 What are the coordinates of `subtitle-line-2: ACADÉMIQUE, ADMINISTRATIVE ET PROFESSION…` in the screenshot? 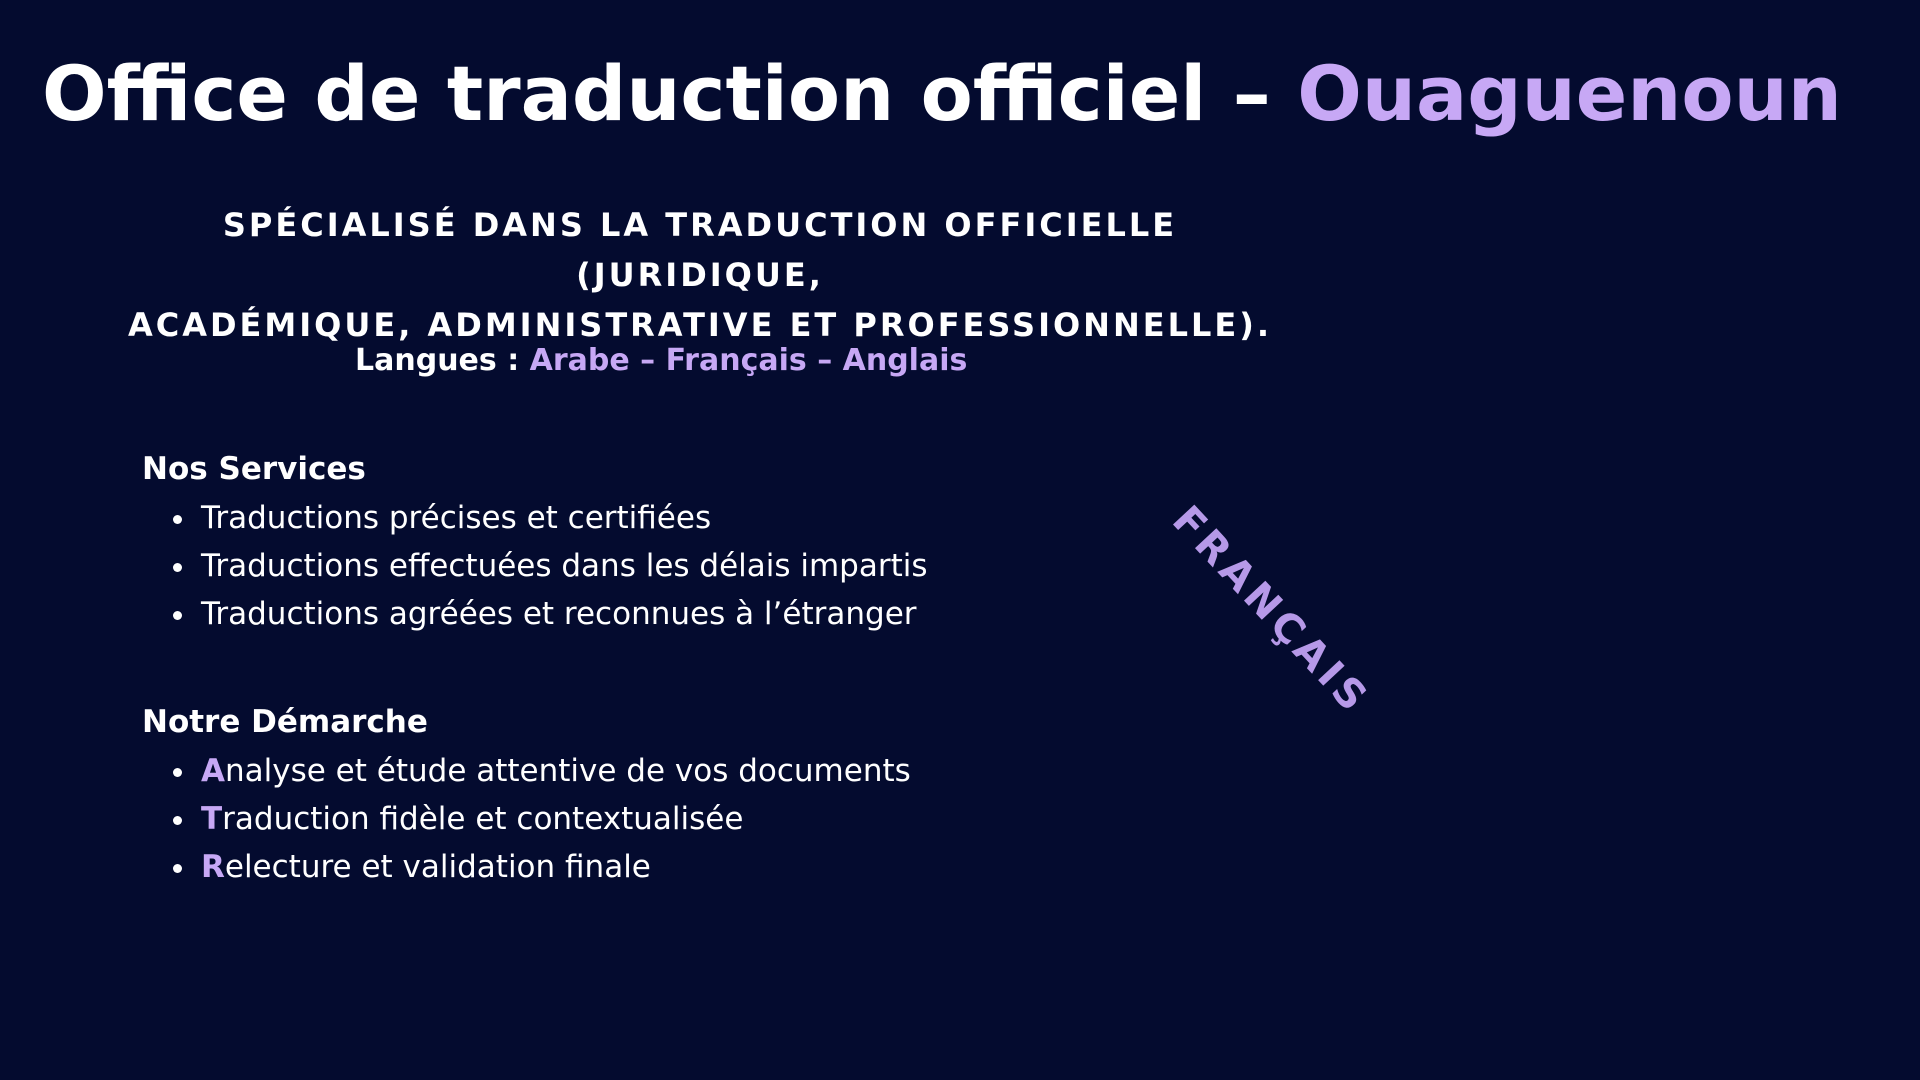 It's located at (700, 325).